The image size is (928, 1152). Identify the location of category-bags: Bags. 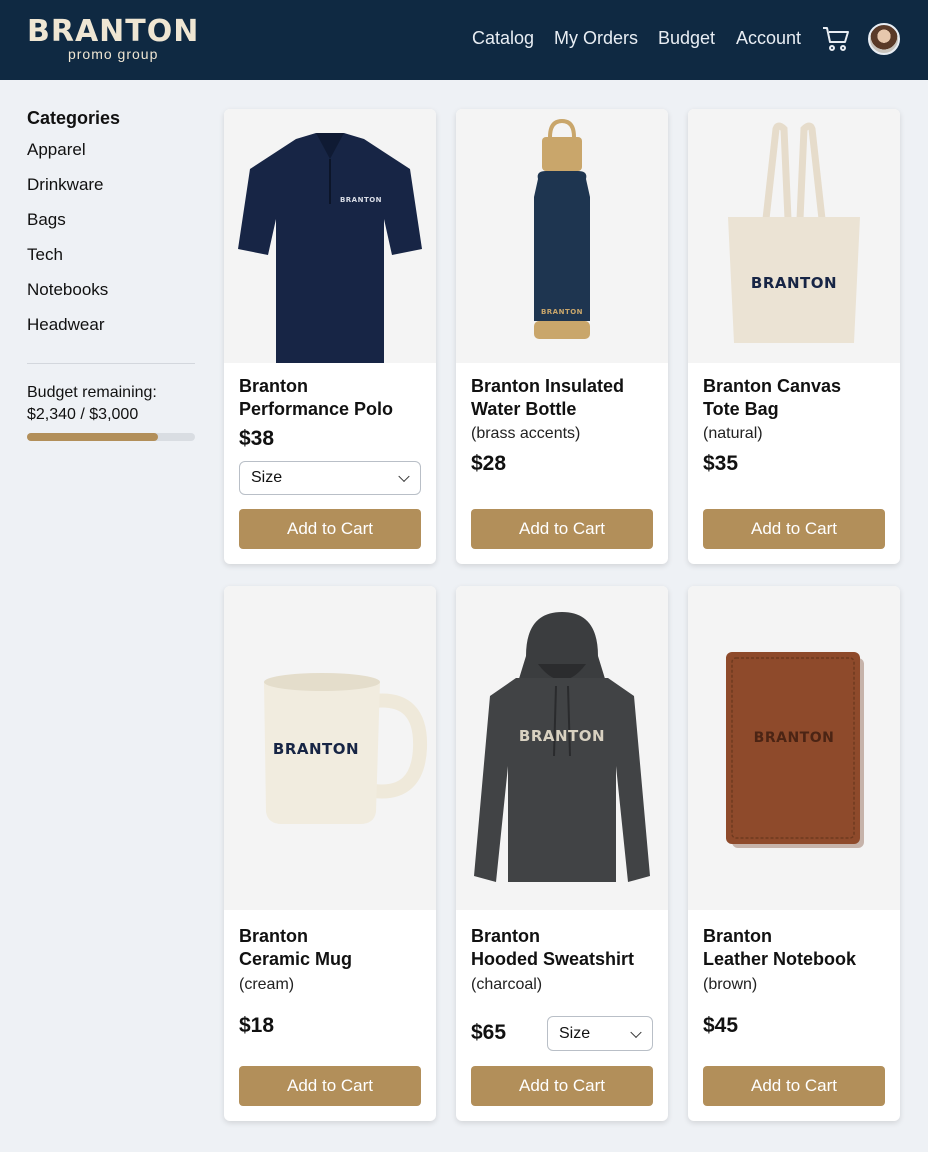
(112, 219).